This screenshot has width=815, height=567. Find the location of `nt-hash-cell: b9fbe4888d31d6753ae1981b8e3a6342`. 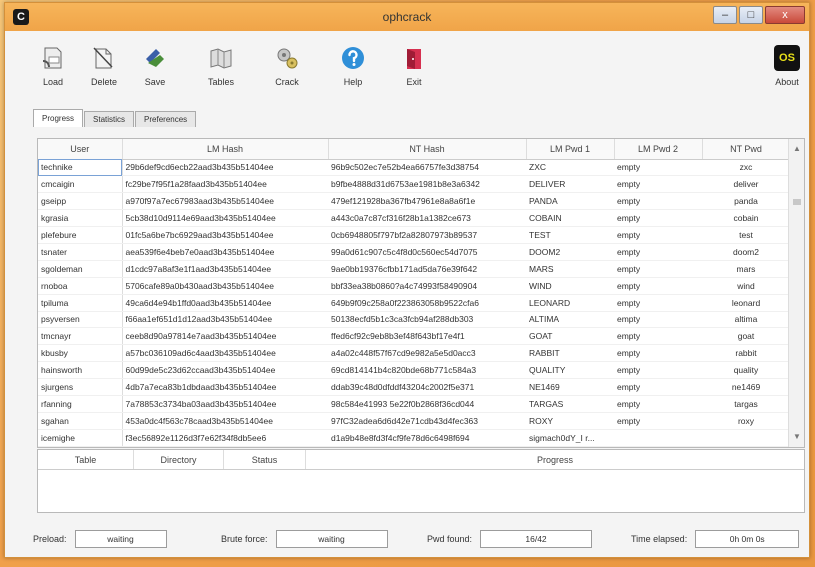

nt-hash-cell: b9fbe4888d31d6753ae1981b8e3a6342 is located at coordinates (427, 184).